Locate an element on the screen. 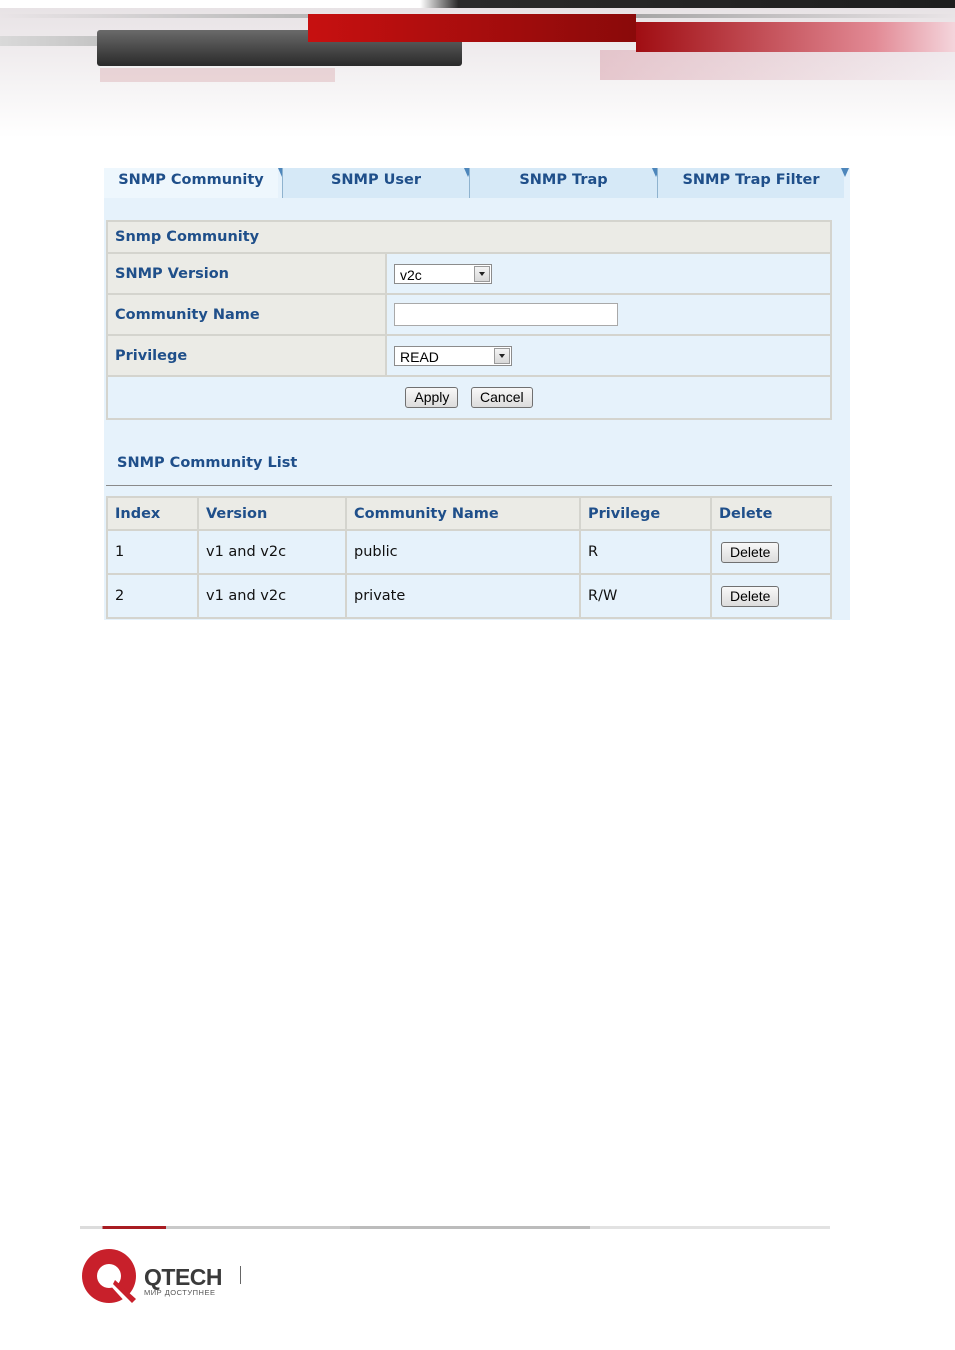 The width and height of the screenshot is (955, 1350). qtech-logo: QTECH МИР ДОСТУПНЕЕ is located at coordinates (167, 1277).